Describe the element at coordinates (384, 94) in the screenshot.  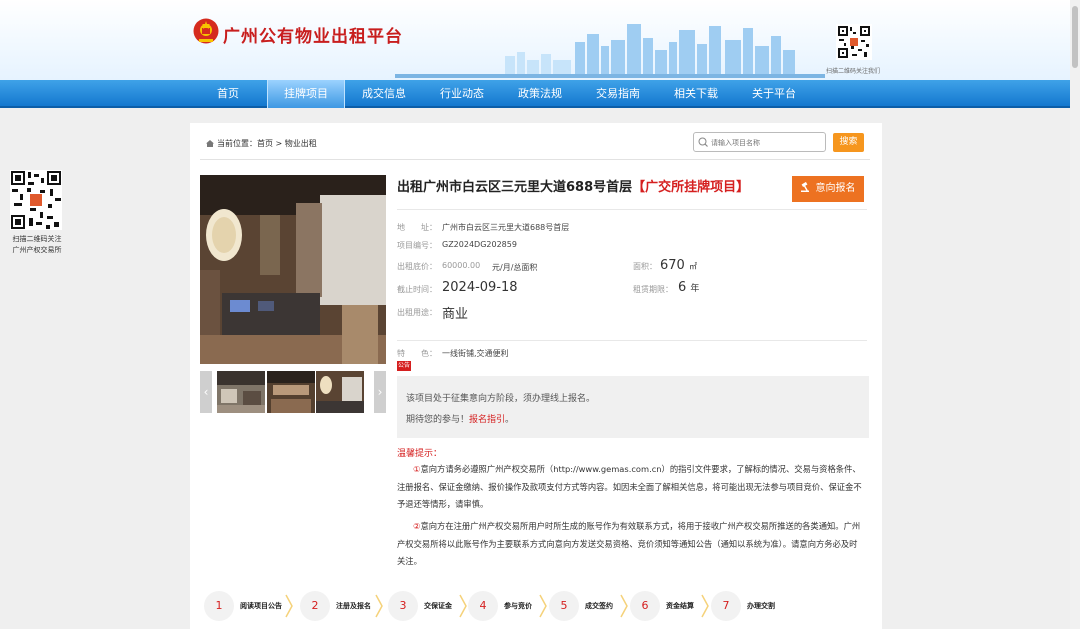
I see `nav-deals: 成交信息` at that location.